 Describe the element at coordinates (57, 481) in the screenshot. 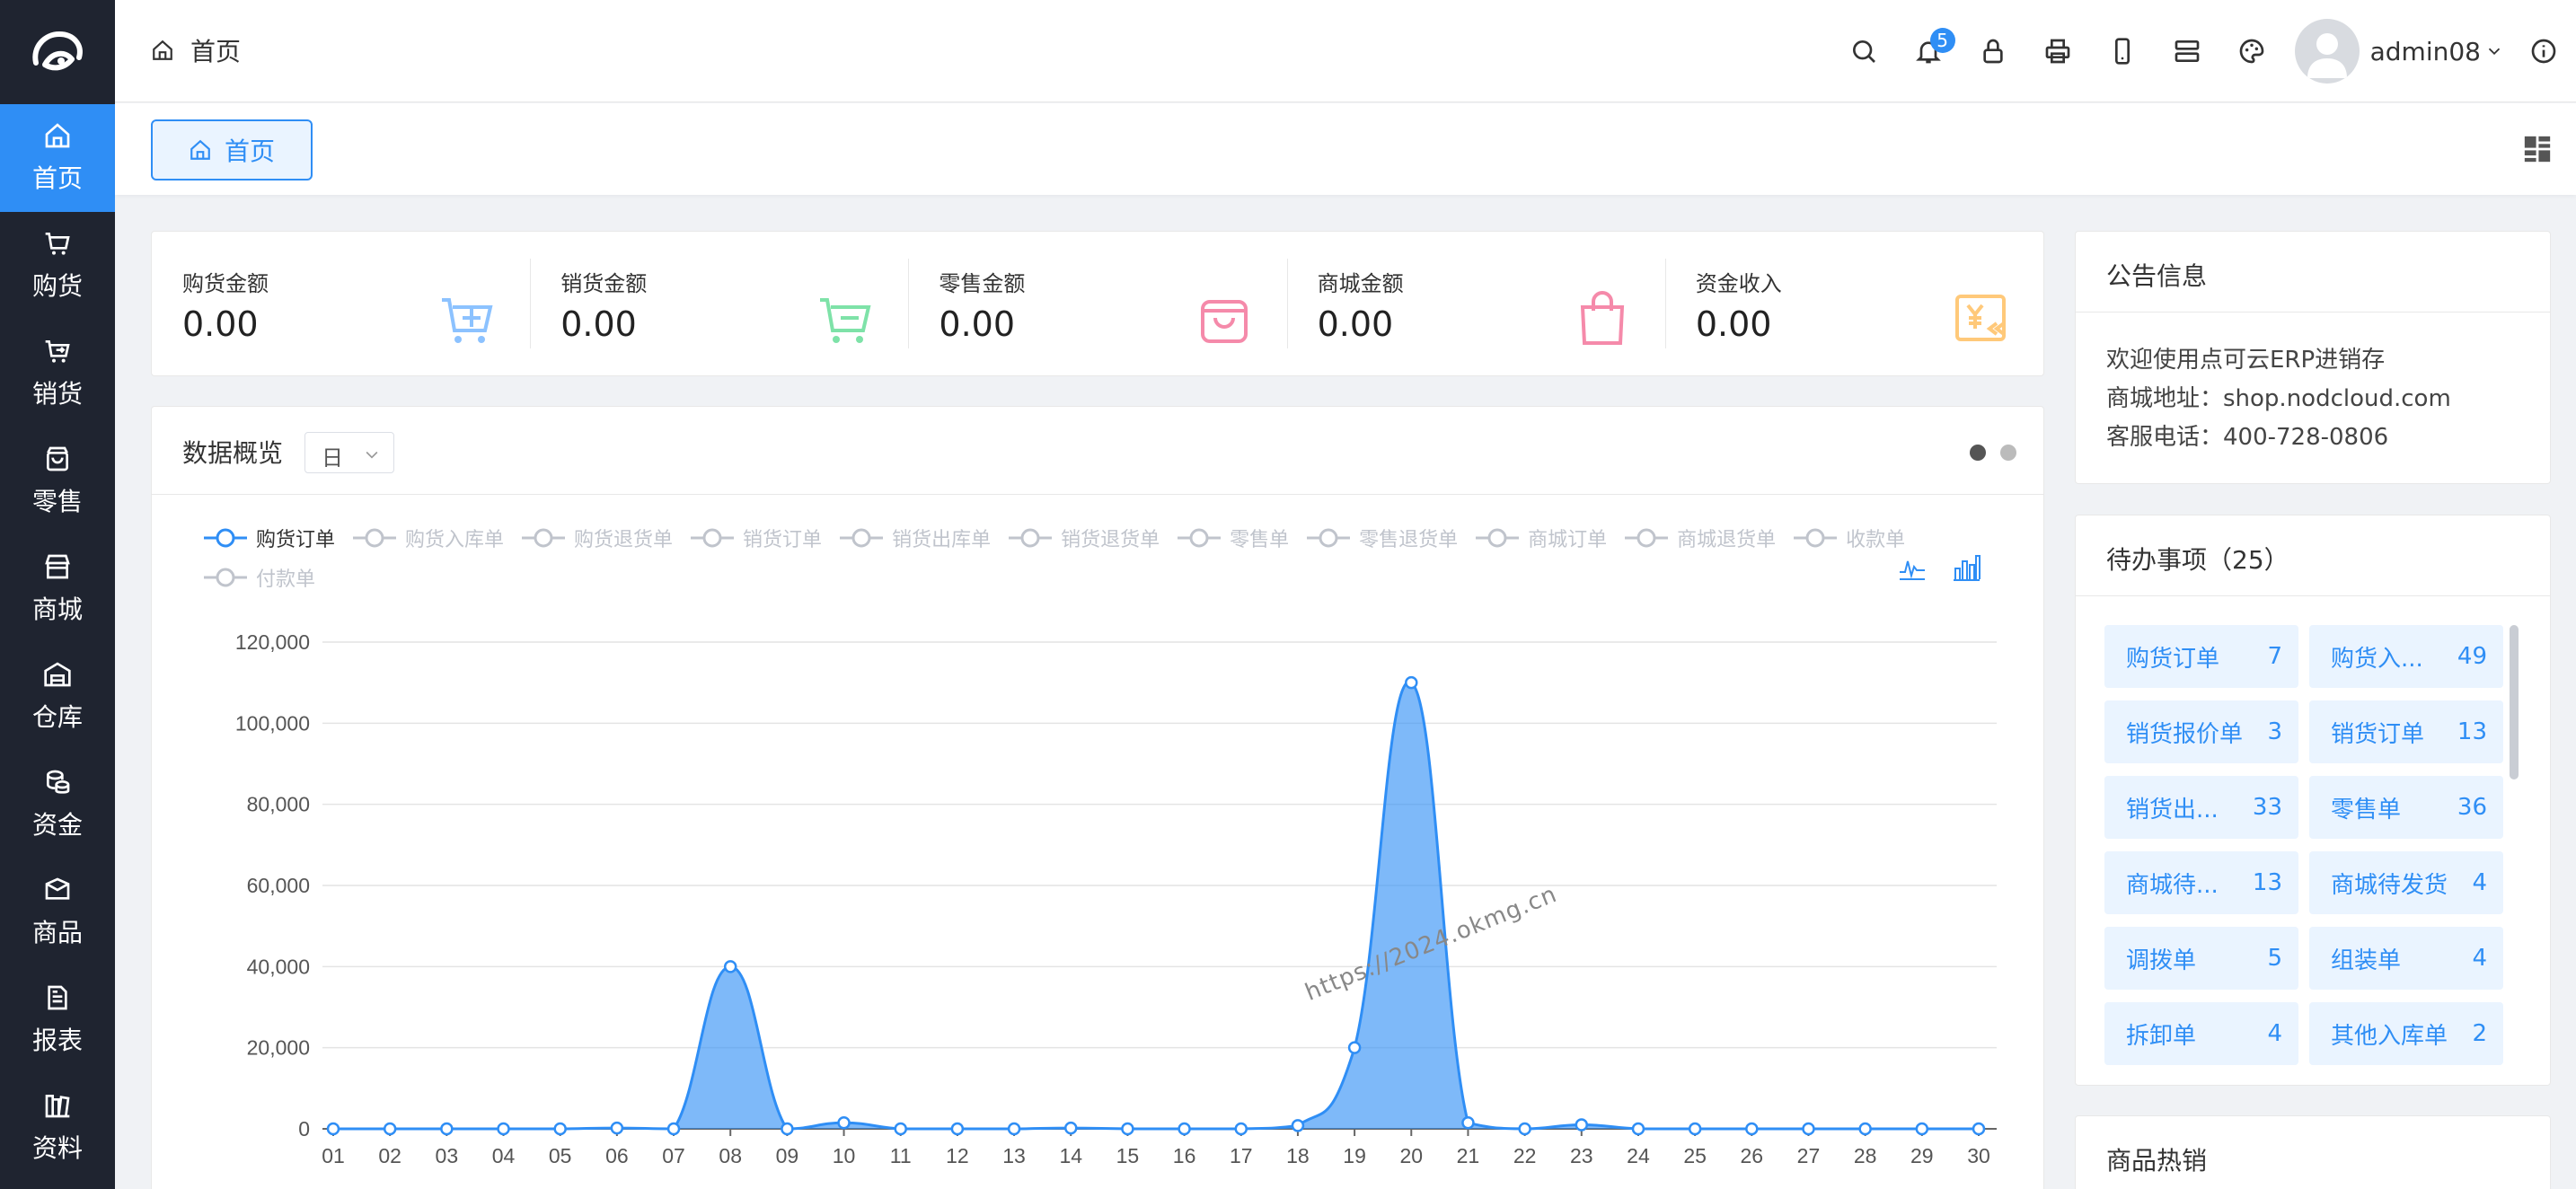

I see `sidebar-item-3: 零售` at that location.